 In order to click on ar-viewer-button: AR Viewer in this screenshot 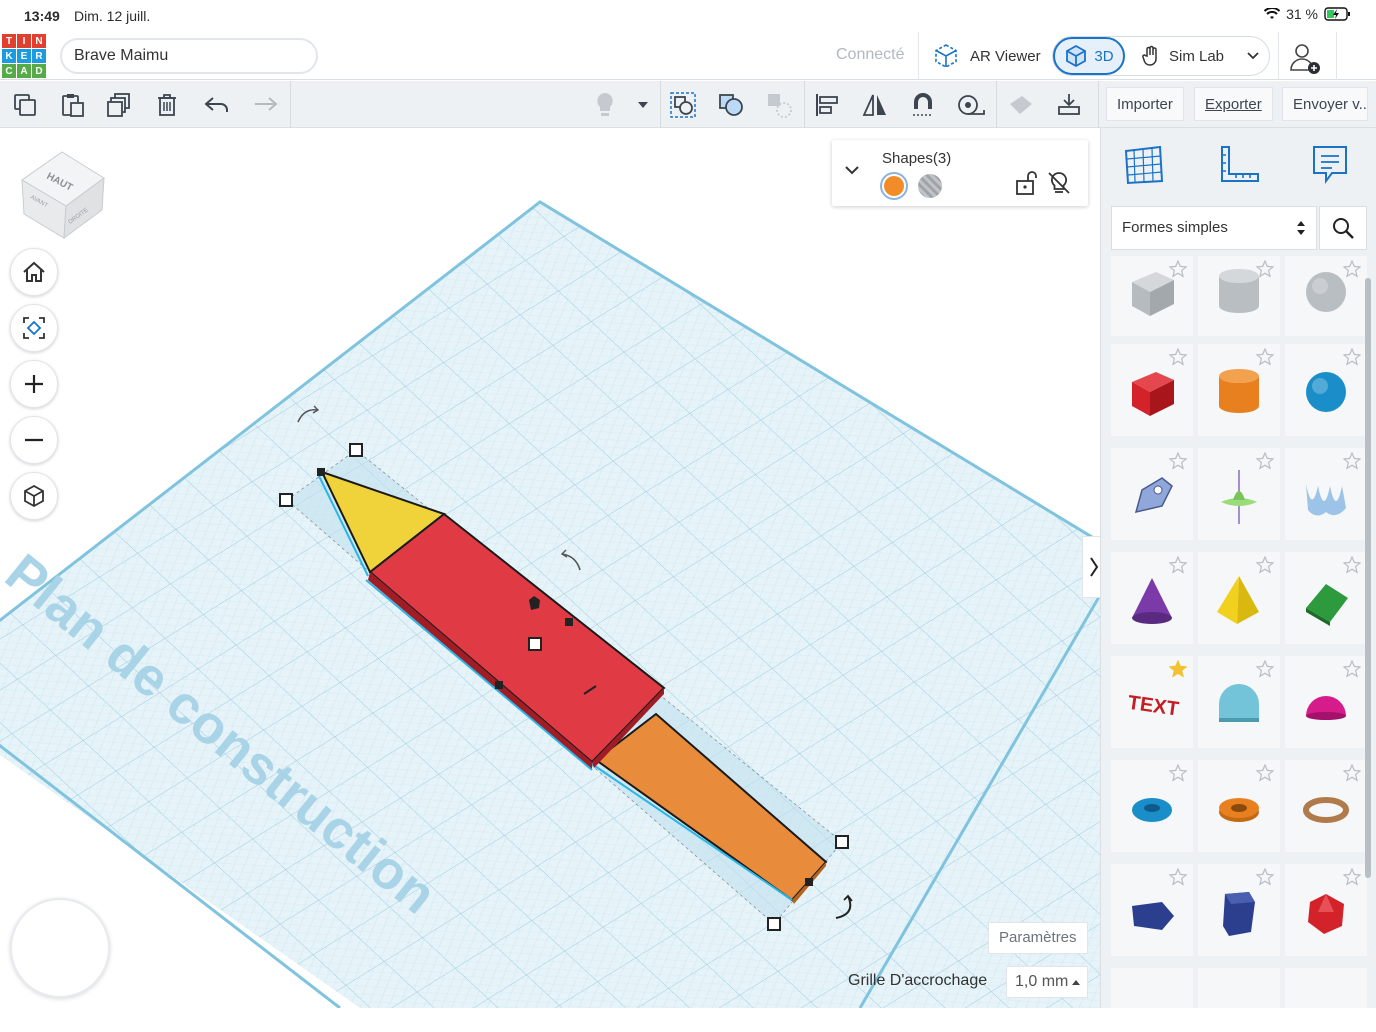, I will do `click(985, 56)`.